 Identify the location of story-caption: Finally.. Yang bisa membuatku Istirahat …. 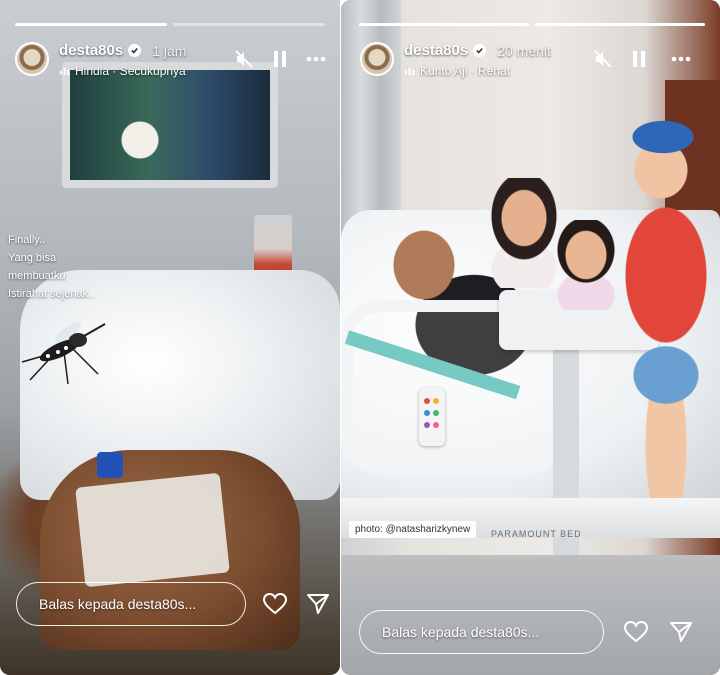
(51, 267).